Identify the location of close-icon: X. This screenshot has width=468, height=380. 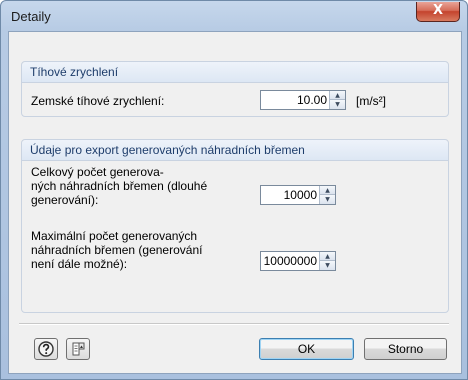
(438, 10).